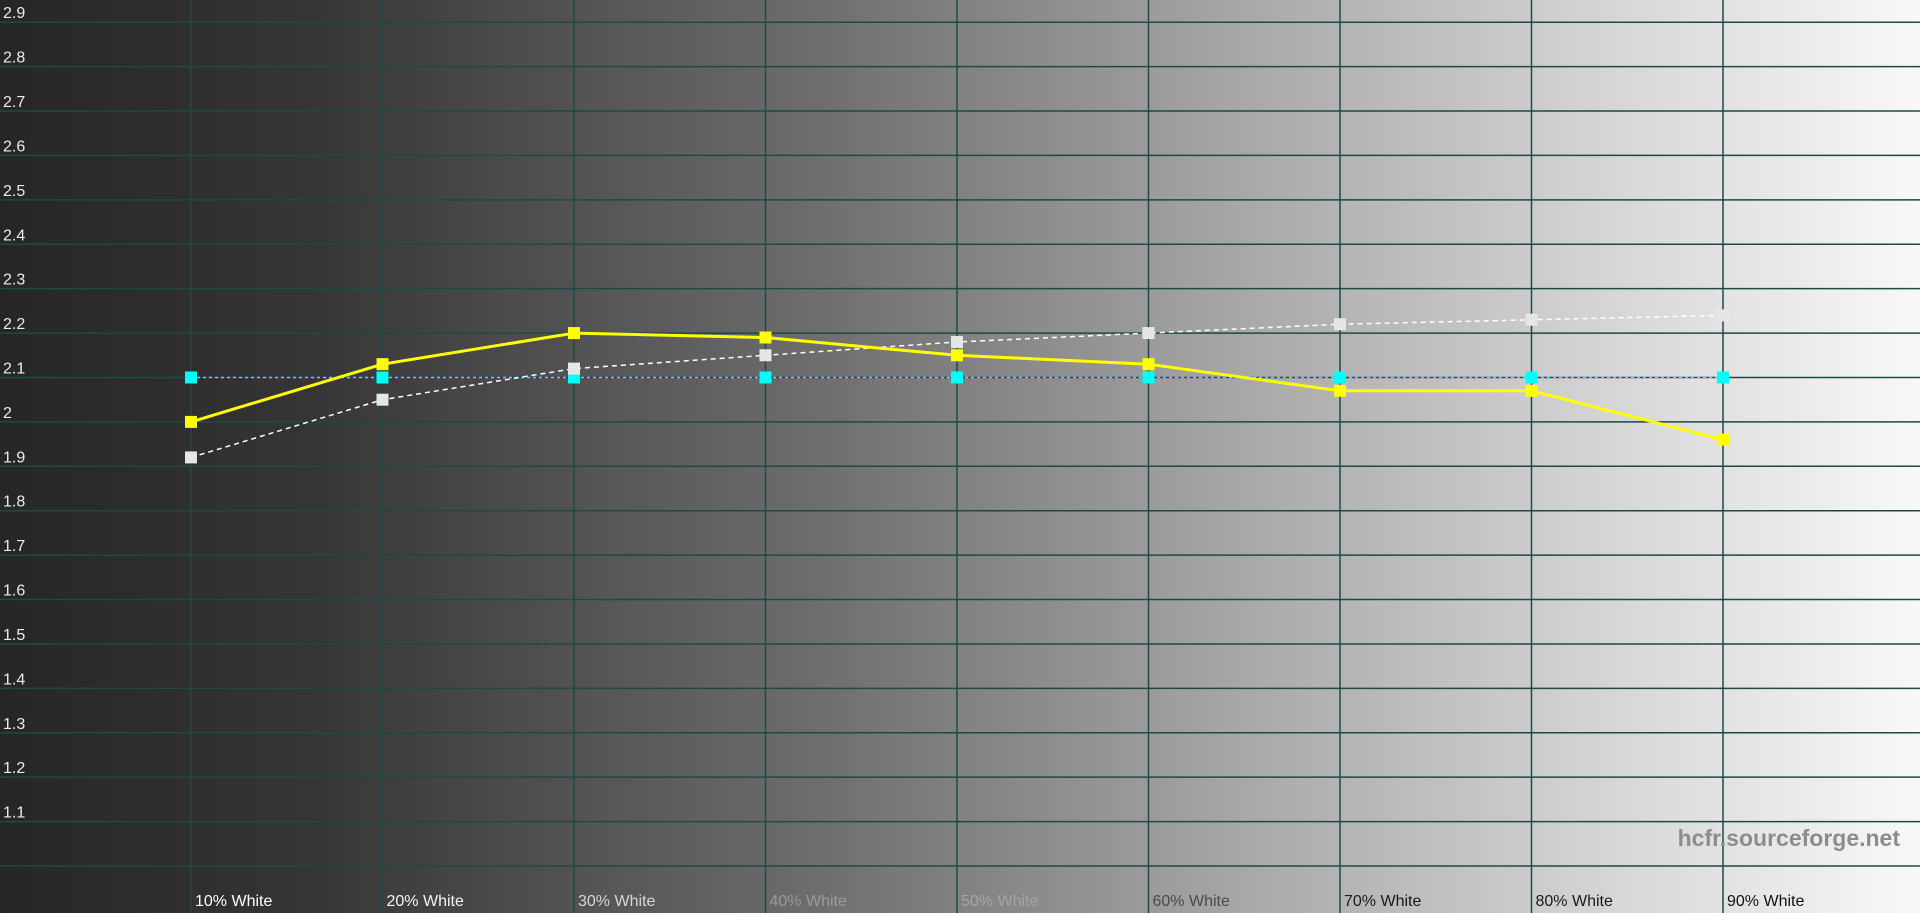 This screenshot has width=1920, height=913. I want to click on y-tick-label: 2.3, so click(14, 280).